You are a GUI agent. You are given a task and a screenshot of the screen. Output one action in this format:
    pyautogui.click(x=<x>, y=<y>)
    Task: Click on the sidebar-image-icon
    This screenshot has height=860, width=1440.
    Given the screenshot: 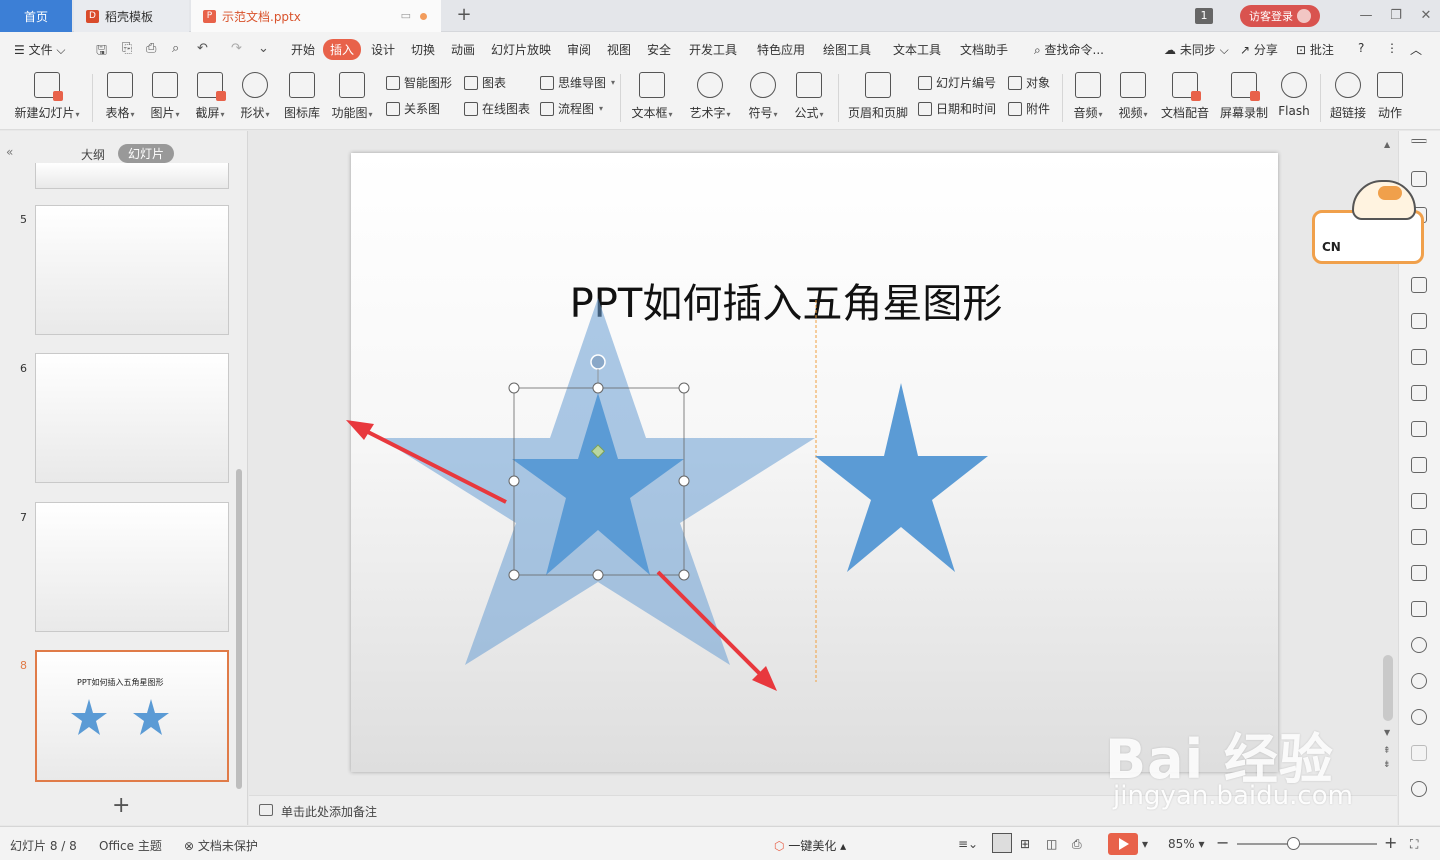 What is the action you would take?
    pyautogui.click(x=1419, y=465)
    